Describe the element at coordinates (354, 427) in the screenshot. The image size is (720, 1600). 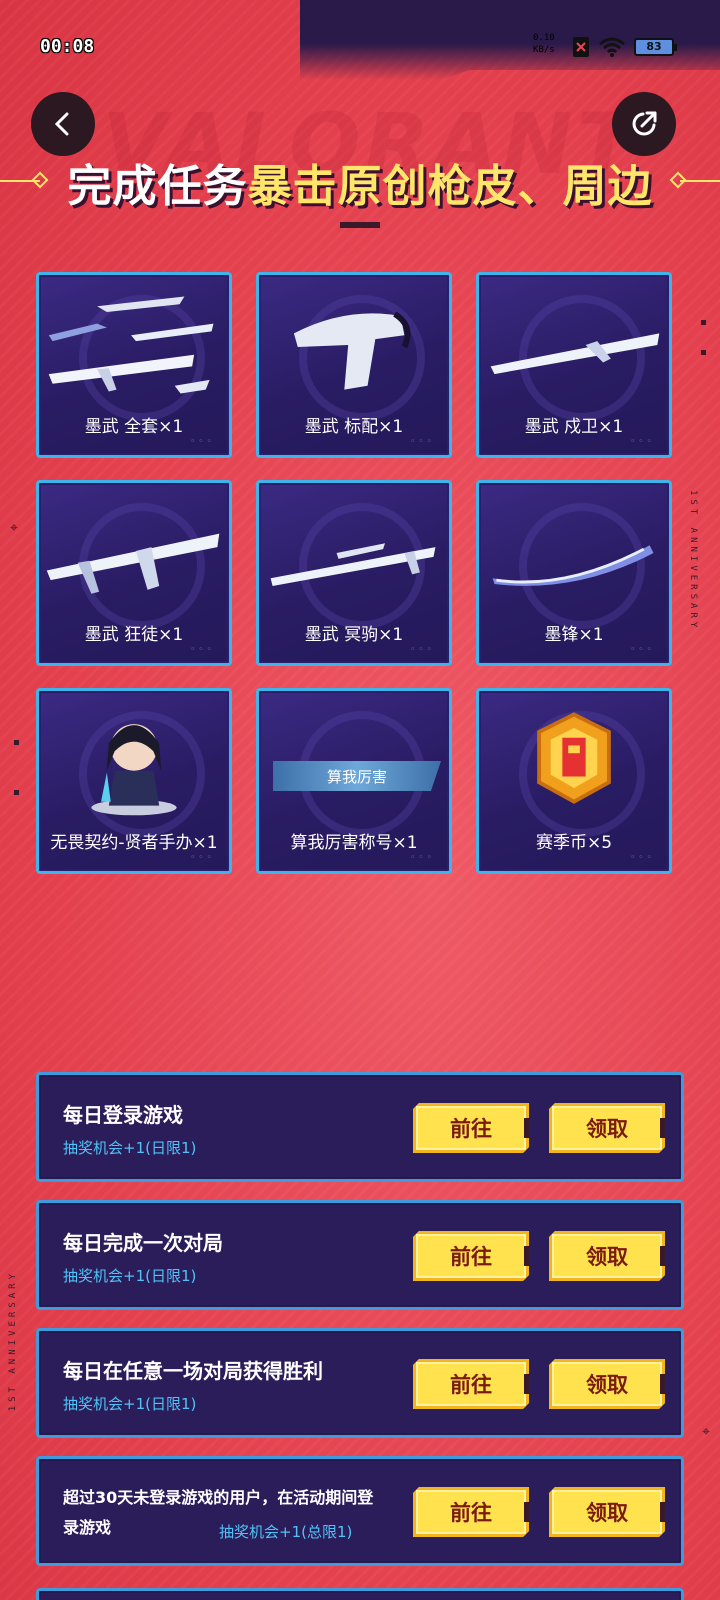
I see `reward-label: 墨武 标配×1` at that location.